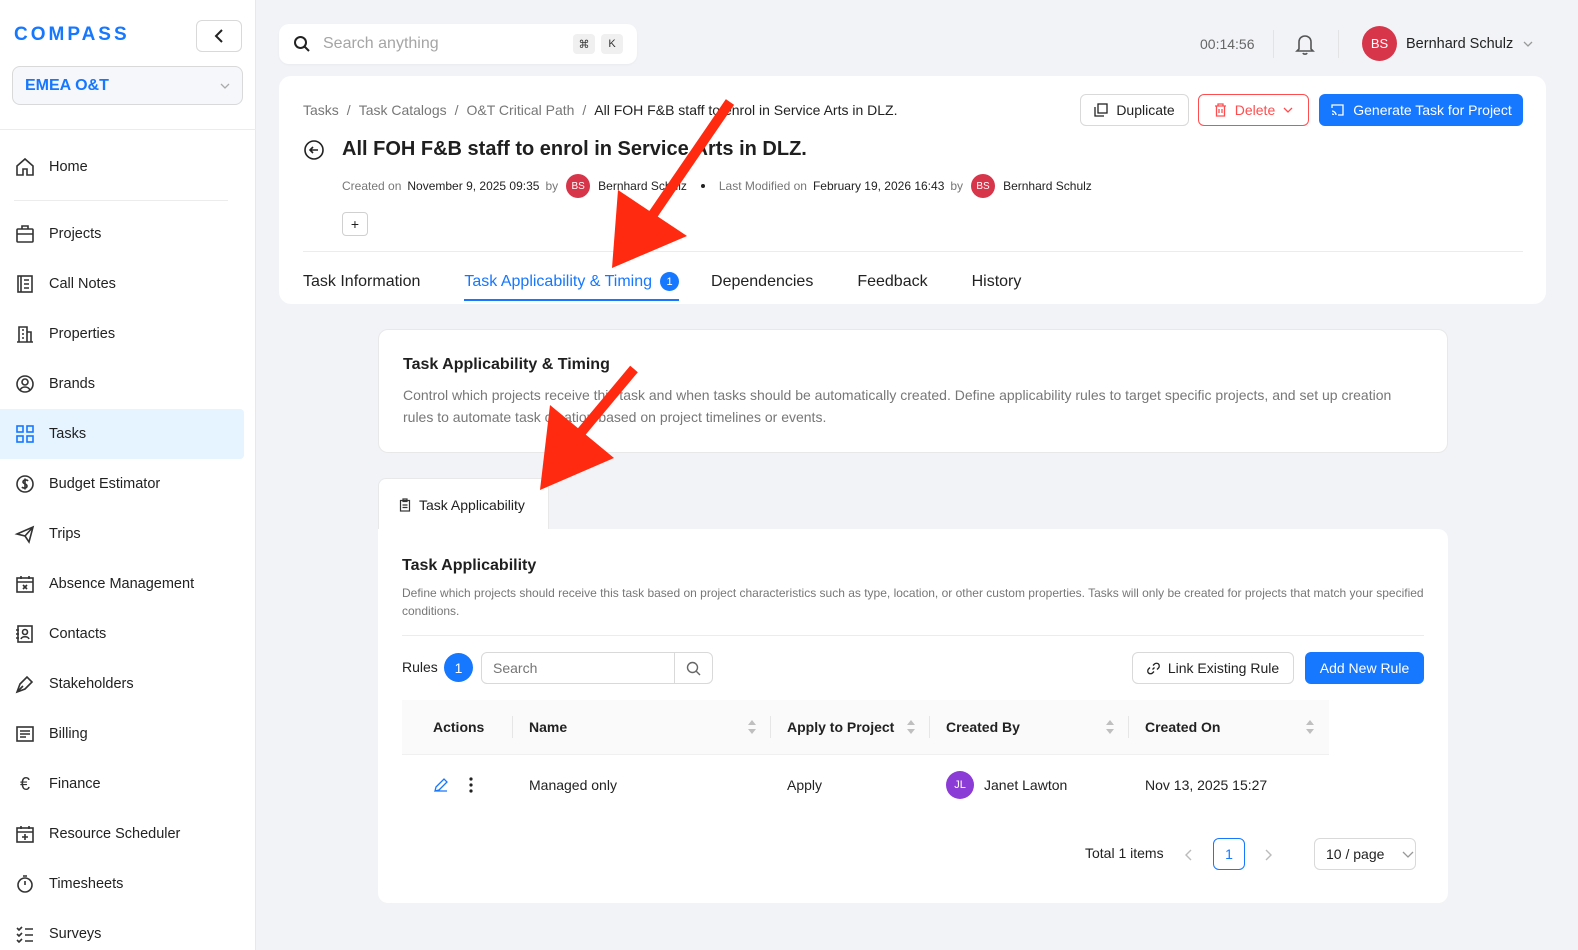 This screenshot has width=1578, height=950. Describe the element at coordinates (72, 35) in the screenshot. I see `compass-logo: COMPASS` at that location.